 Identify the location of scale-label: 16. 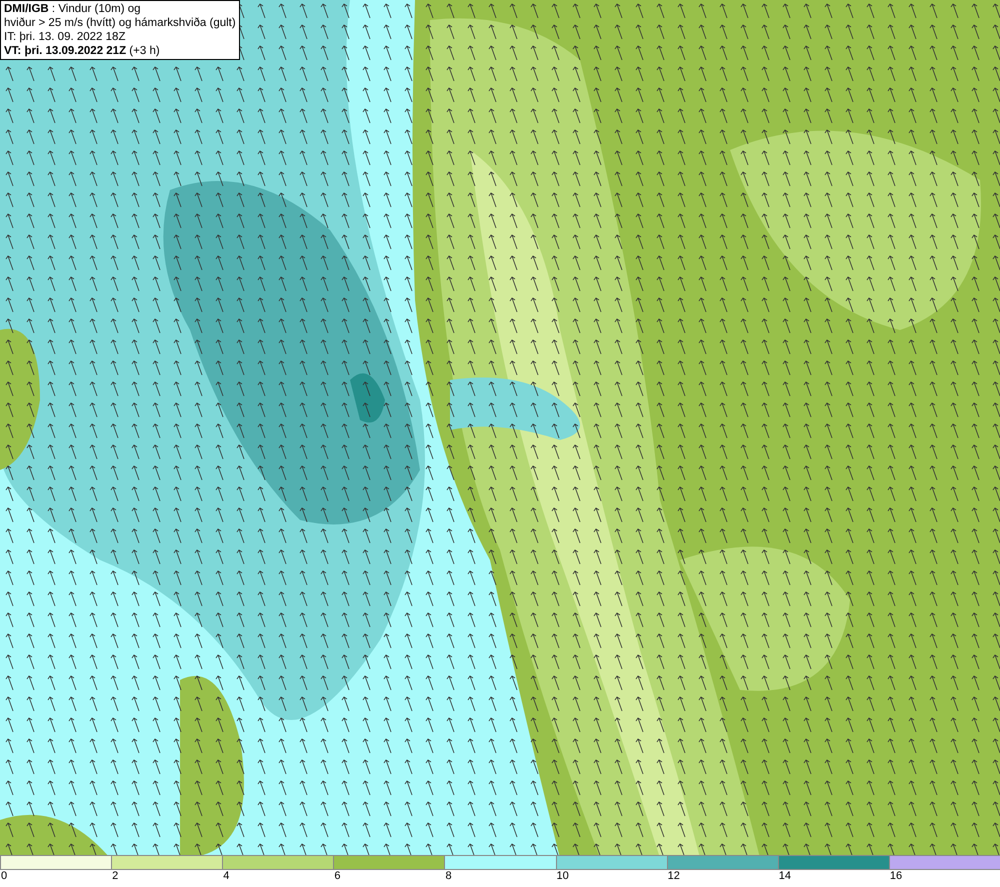
(895, 876).